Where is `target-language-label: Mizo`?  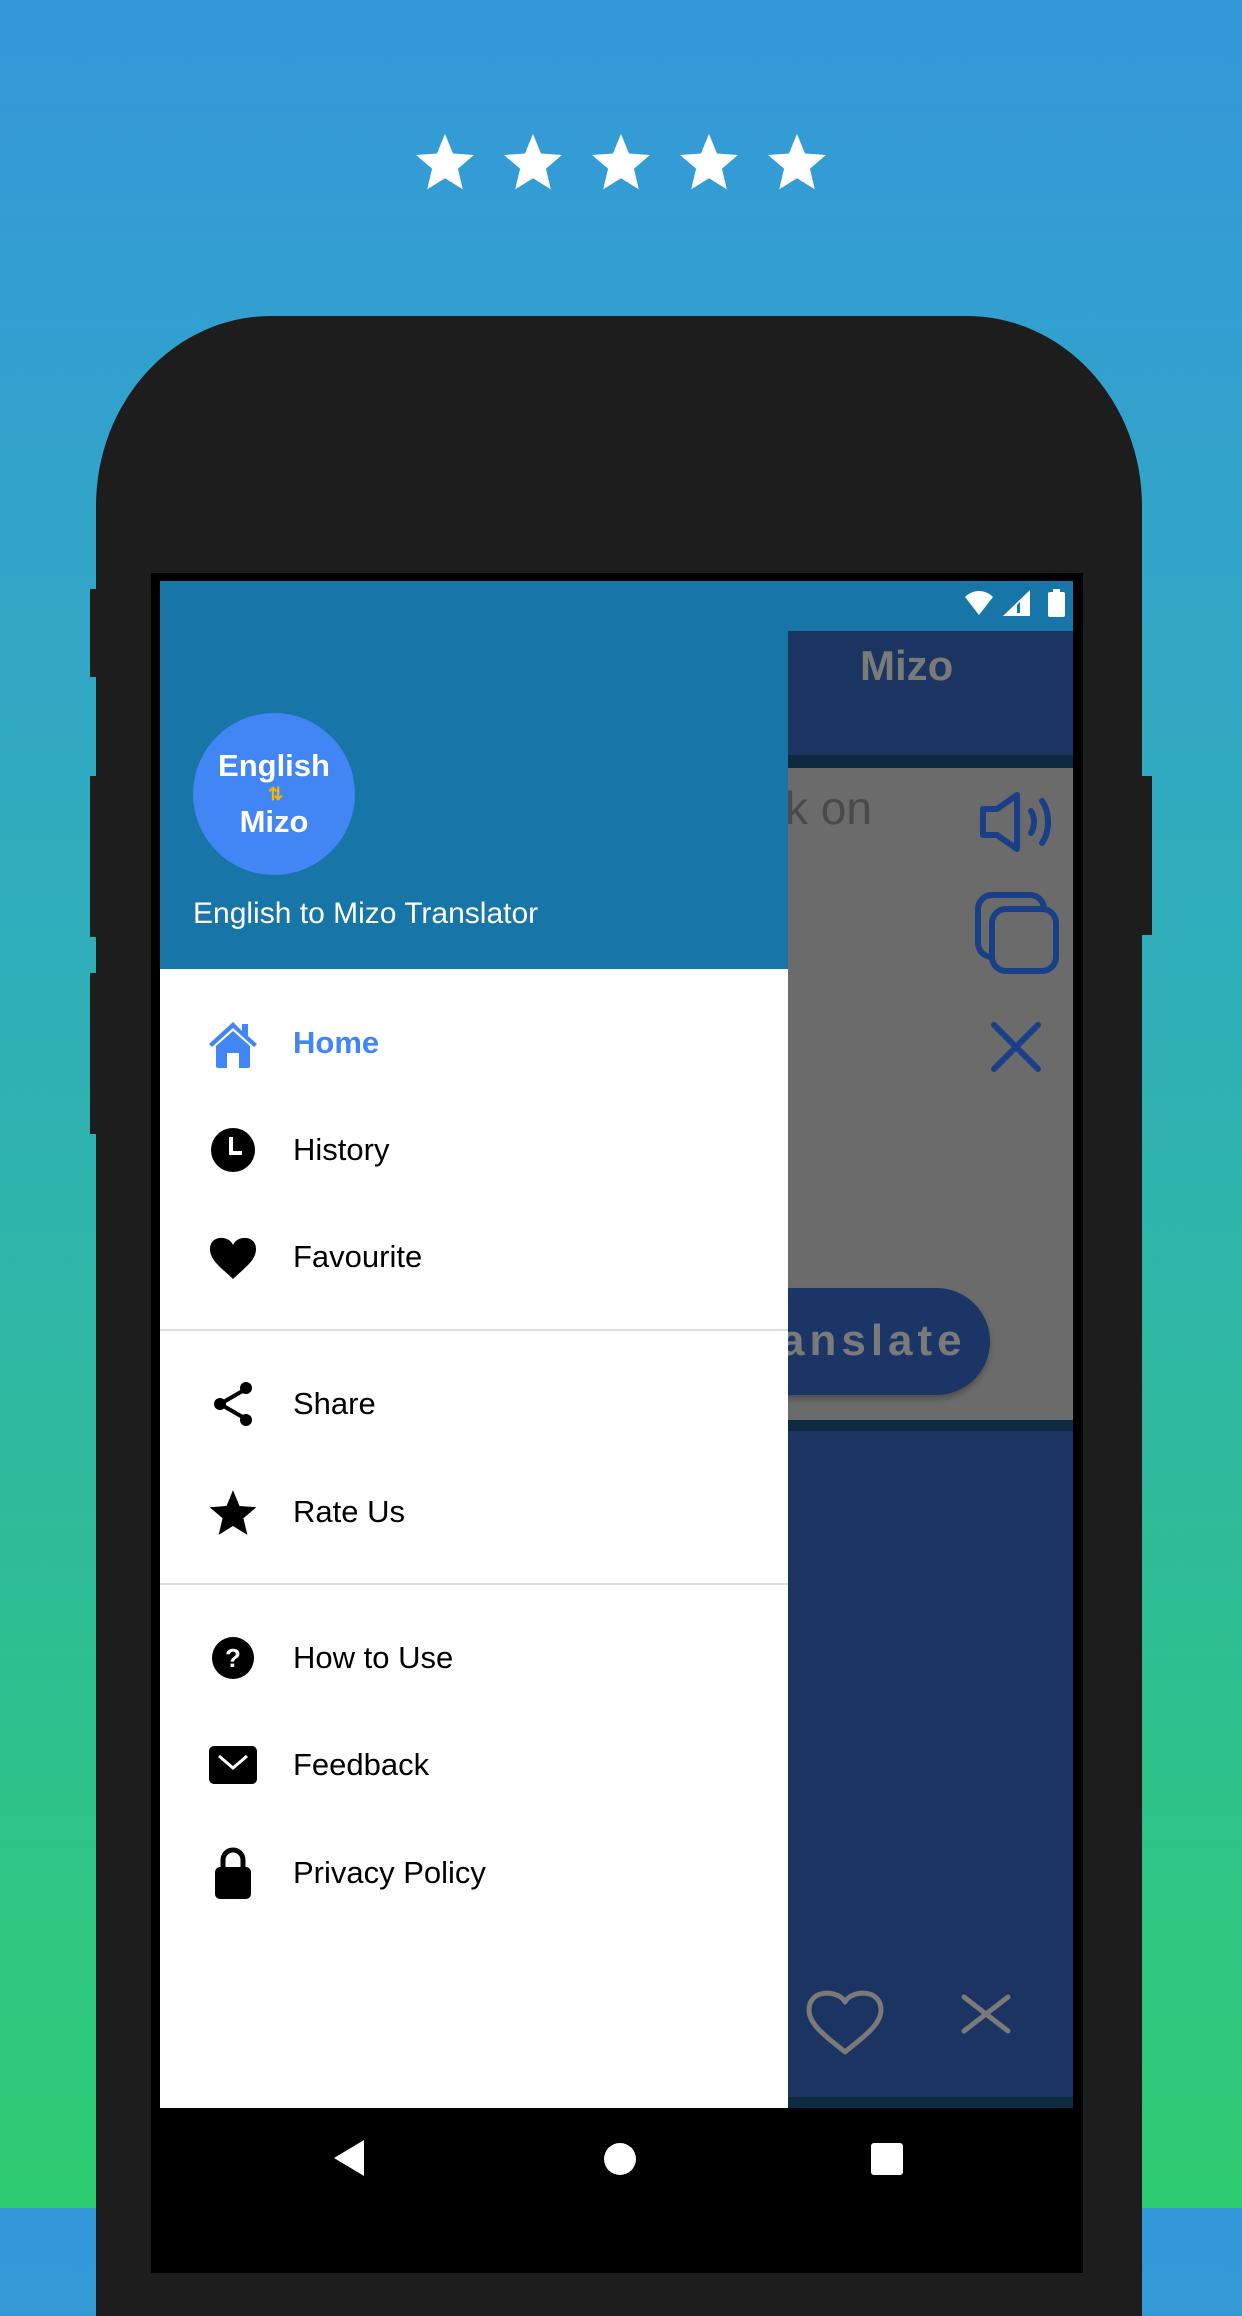
target-language-label: Mizo is located at coordinates (906, 666).